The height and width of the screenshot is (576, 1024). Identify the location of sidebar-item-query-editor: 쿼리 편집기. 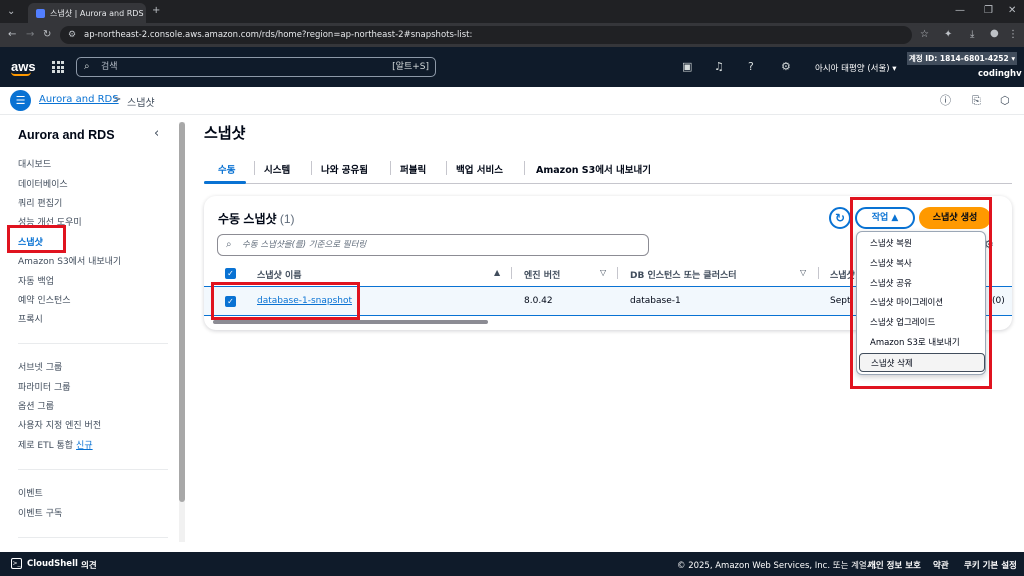
(40, 202).